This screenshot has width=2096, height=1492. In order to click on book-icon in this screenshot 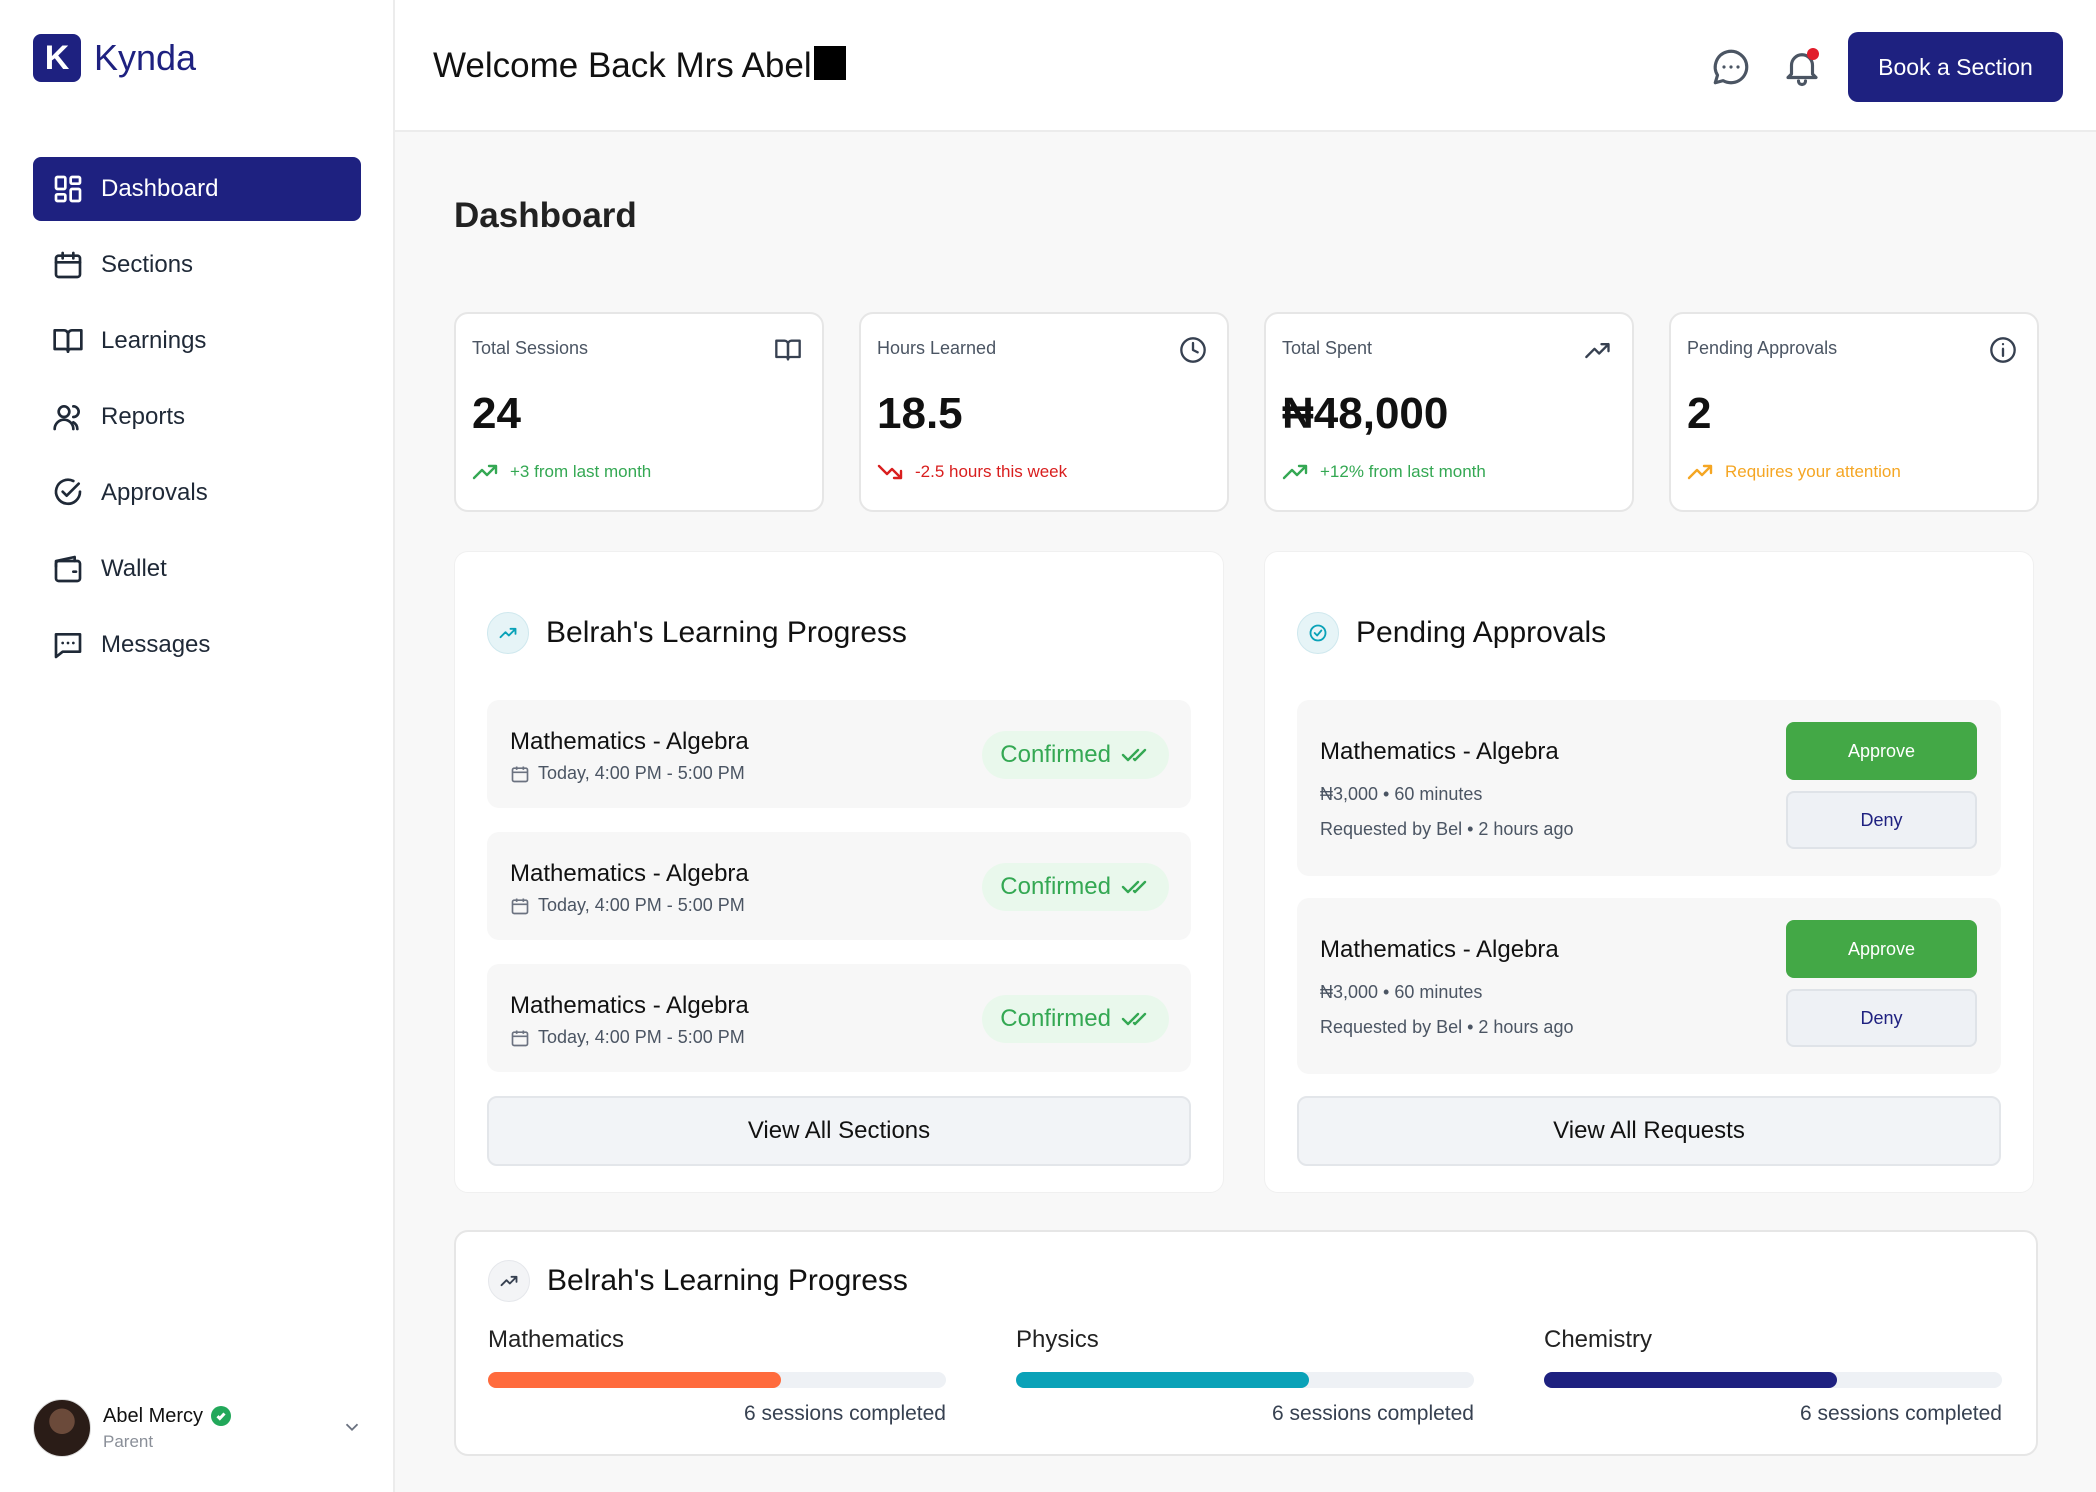, I will do `click(788, 350)`.